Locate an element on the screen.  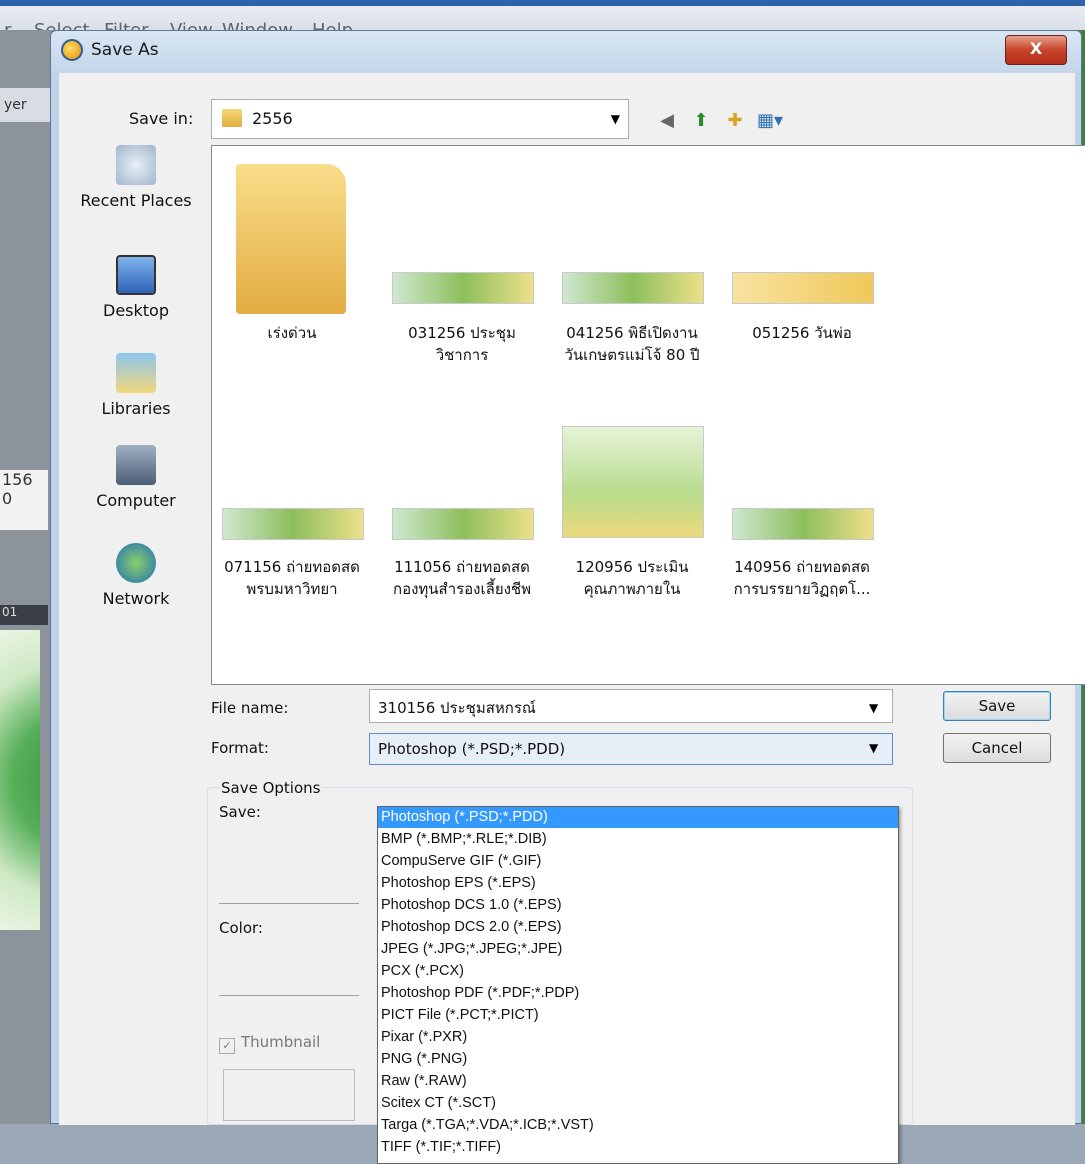
place-label: Libraries is located at coordinates (136, 408).